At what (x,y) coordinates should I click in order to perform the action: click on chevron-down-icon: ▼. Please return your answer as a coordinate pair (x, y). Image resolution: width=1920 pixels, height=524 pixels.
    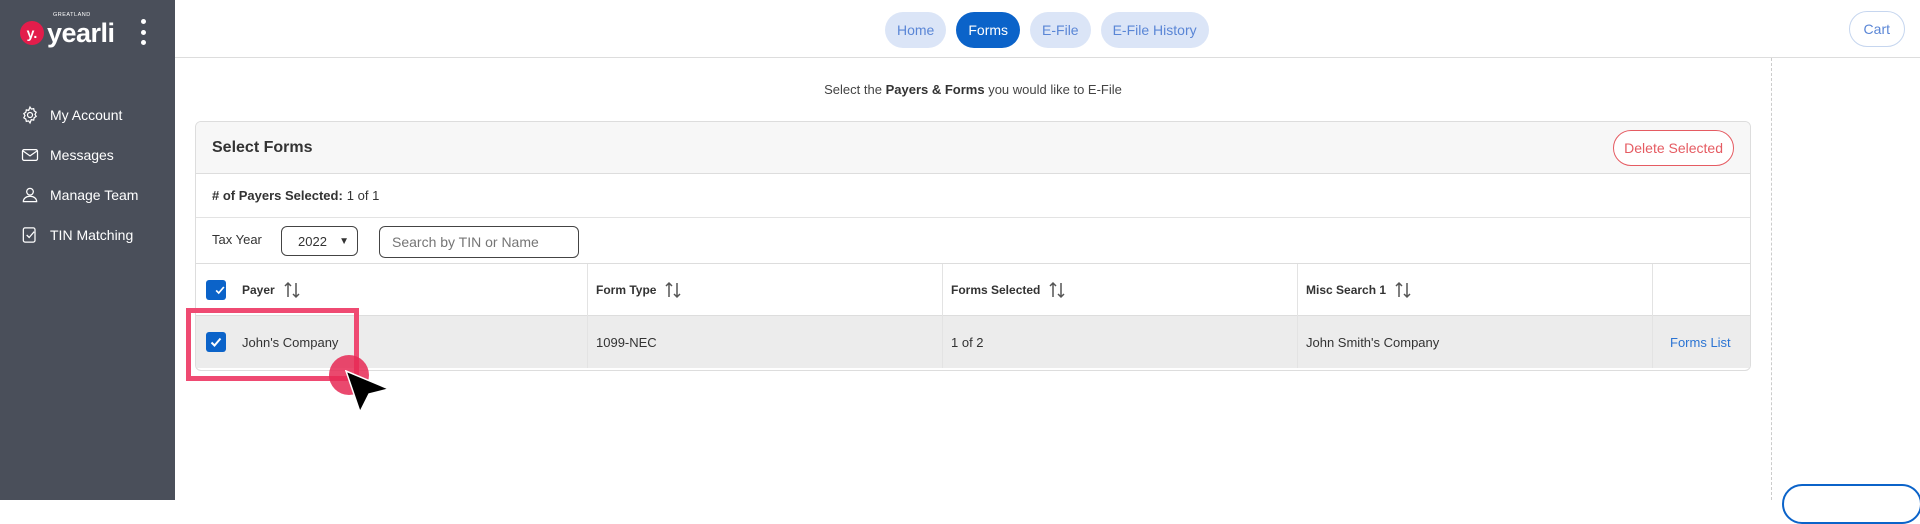
    Looking at the image, I should click on (344, 241).